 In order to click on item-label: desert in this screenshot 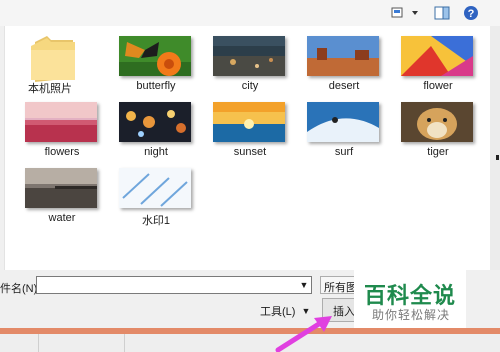, I will do `click(344, 86)`.